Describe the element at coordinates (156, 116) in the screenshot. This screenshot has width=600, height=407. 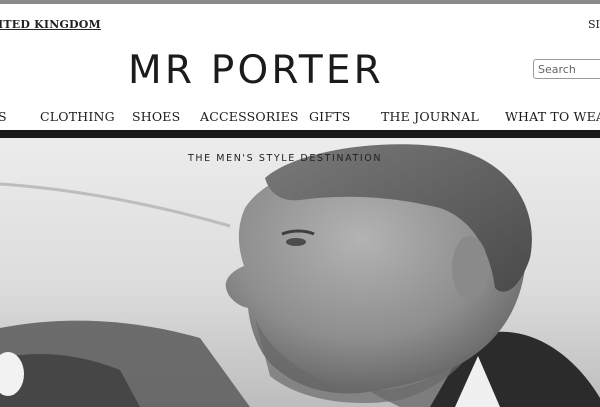
I see `nav-item-shoes: SHOES` at that location.